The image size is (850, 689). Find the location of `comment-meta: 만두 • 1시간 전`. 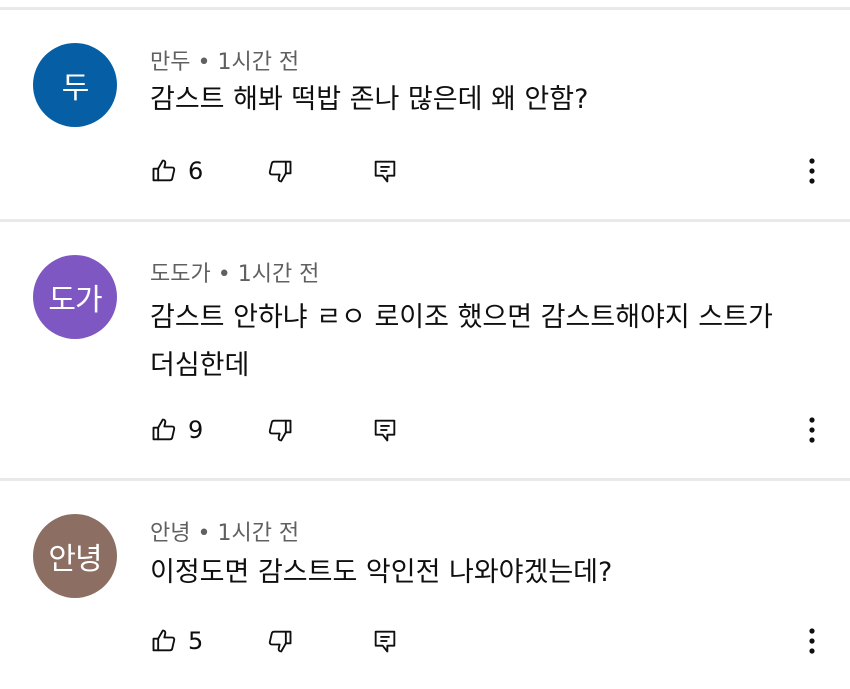

comment-meta: 만두 • 1시간 전 is located at coordinates (224, 60).